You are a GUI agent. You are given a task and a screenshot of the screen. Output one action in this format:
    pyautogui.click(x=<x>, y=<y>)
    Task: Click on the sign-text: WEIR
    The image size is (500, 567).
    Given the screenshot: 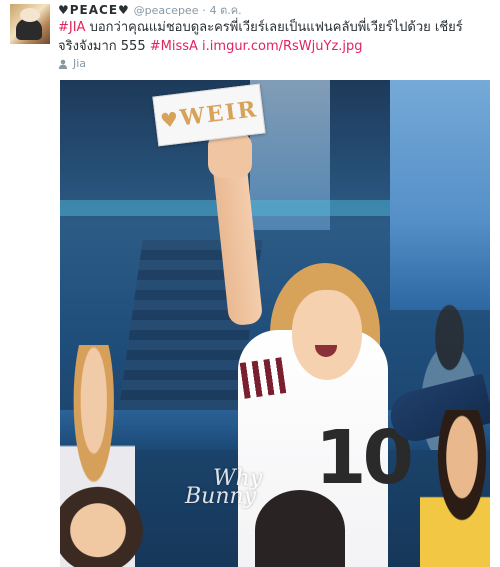 What is the action you would take?
    pyautogui.click(x=219, y=114)
    